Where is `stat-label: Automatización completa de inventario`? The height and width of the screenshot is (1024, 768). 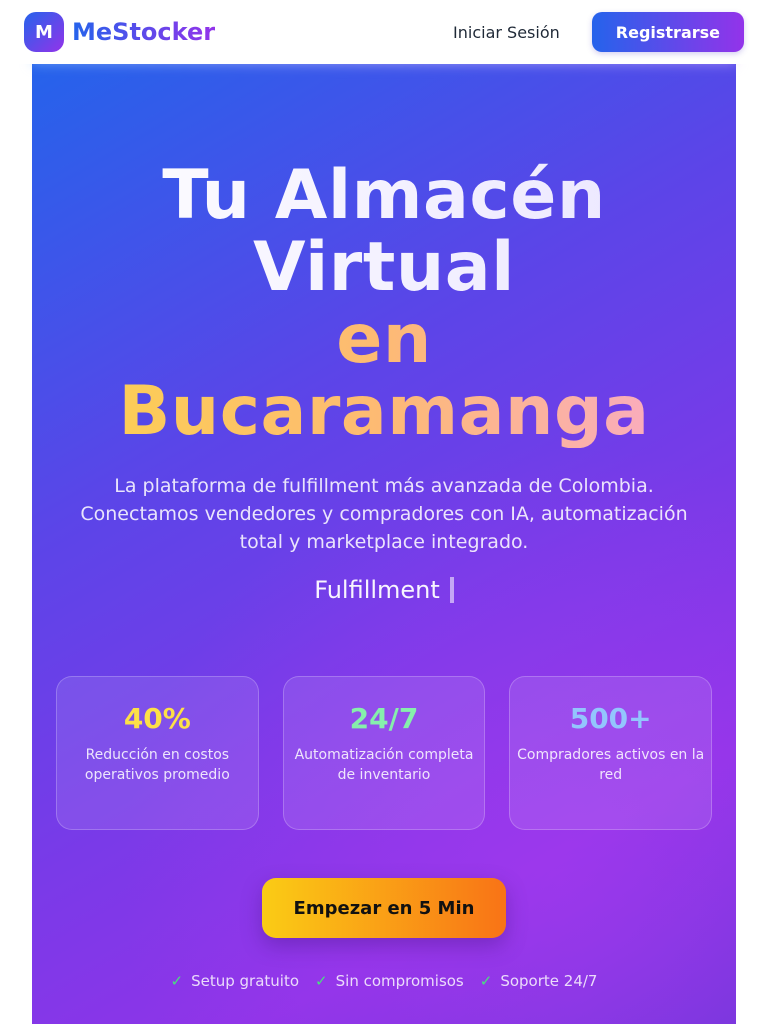 stat-label: Automatización completa de inventario is located at coordinates (384, 765).